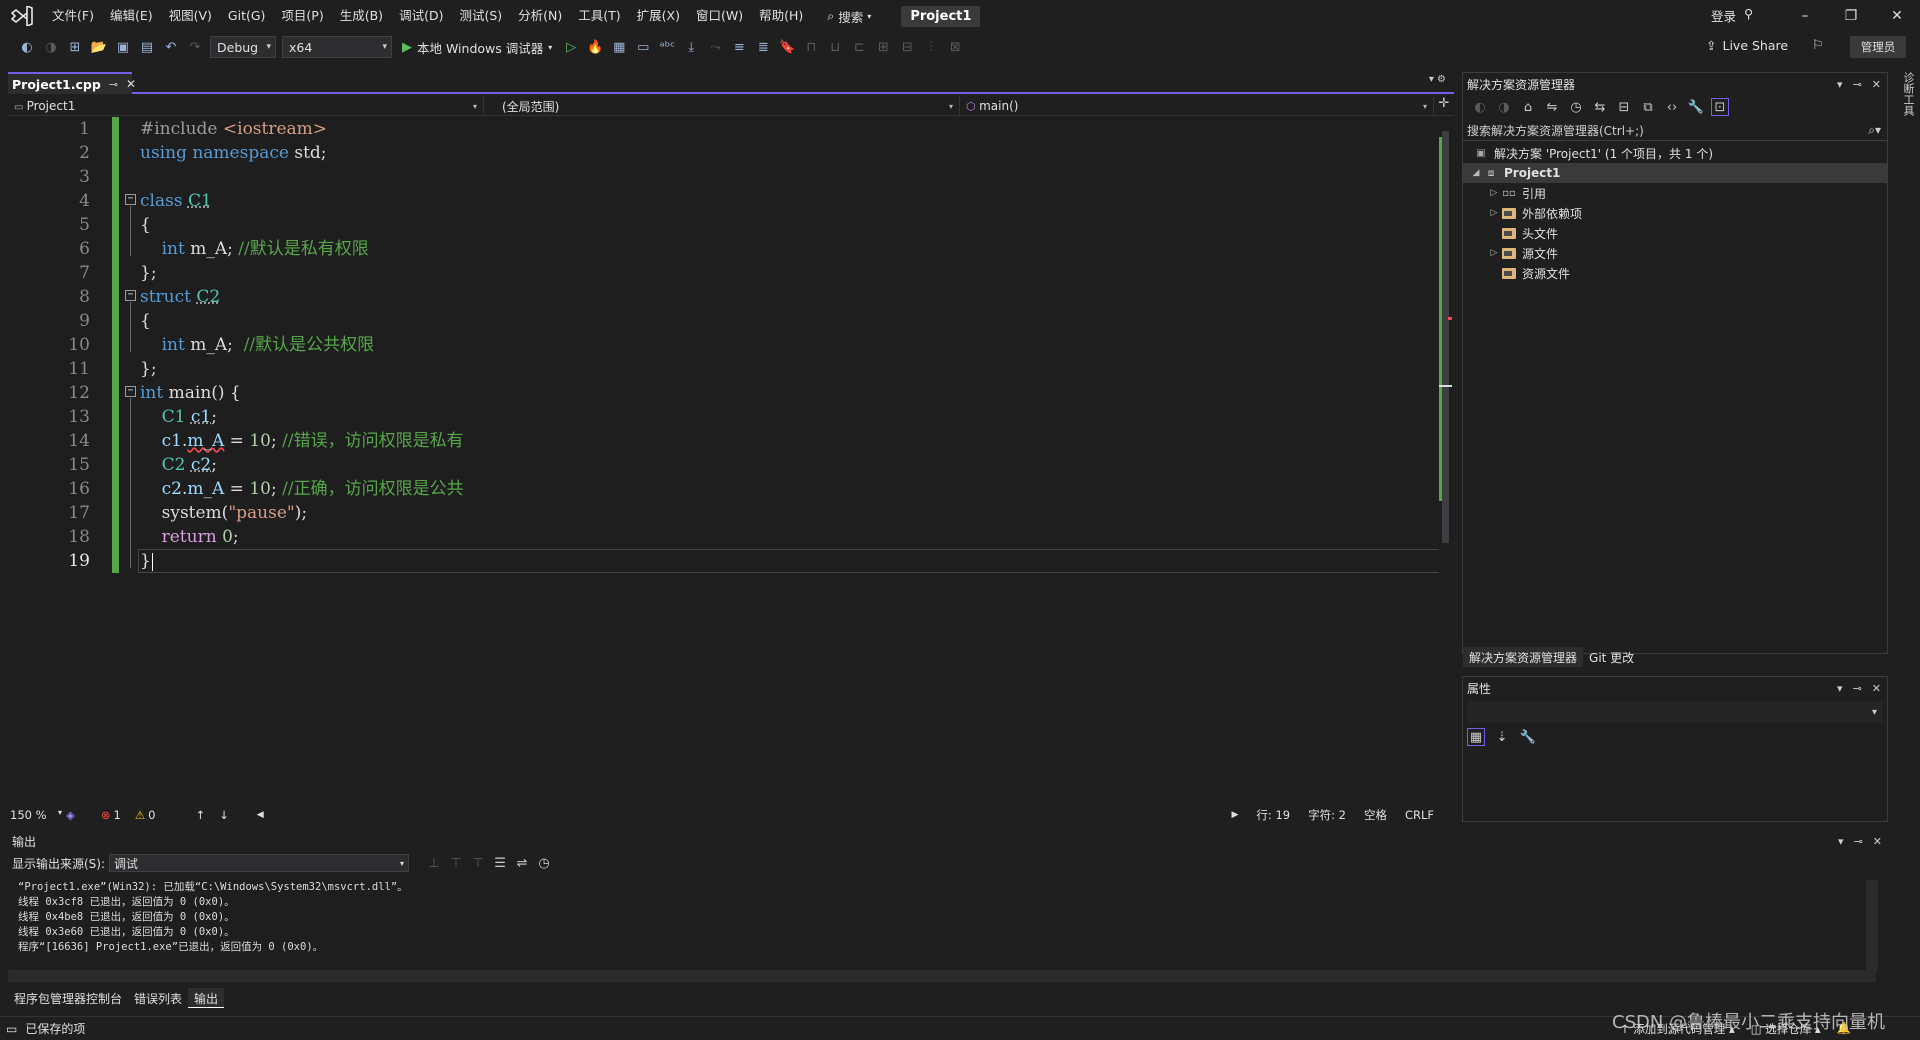  I want to click on undo-icon: ↶, so click(171, 47).